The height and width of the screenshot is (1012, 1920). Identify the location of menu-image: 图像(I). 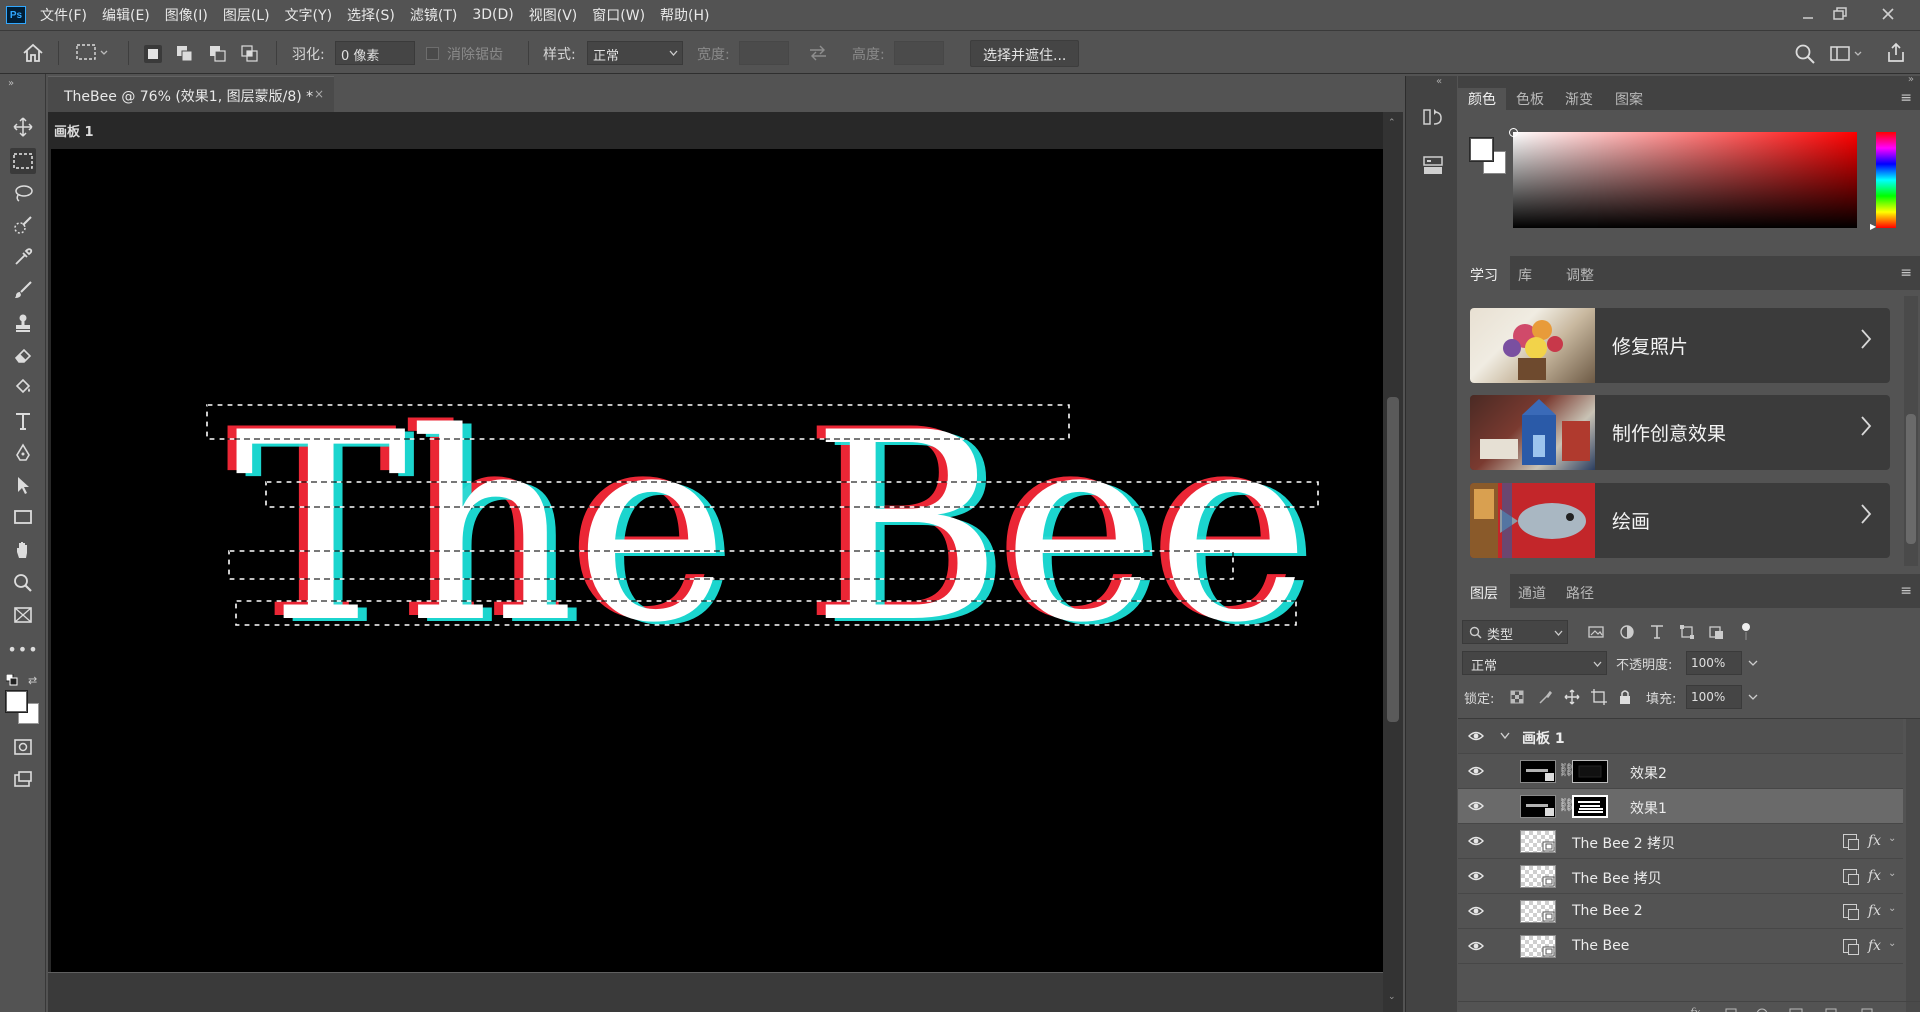
(186, 15).